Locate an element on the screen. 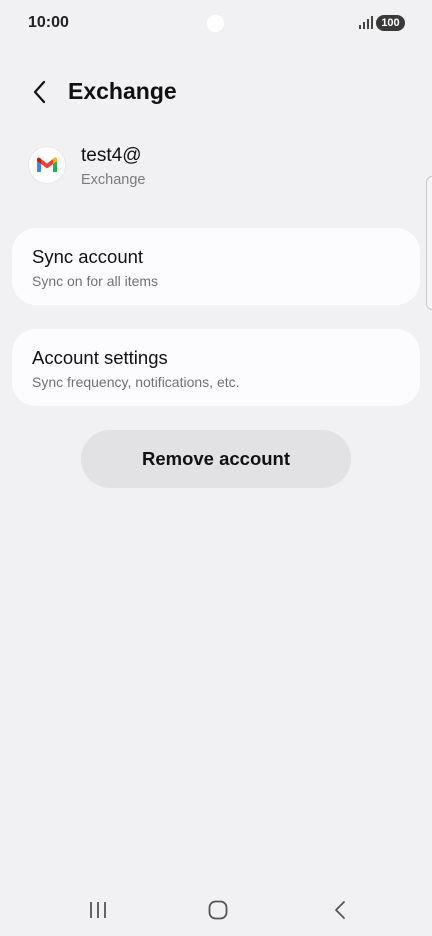 This screenshot has width=432, height=936. back-icon is located at coordinates (340, 910).